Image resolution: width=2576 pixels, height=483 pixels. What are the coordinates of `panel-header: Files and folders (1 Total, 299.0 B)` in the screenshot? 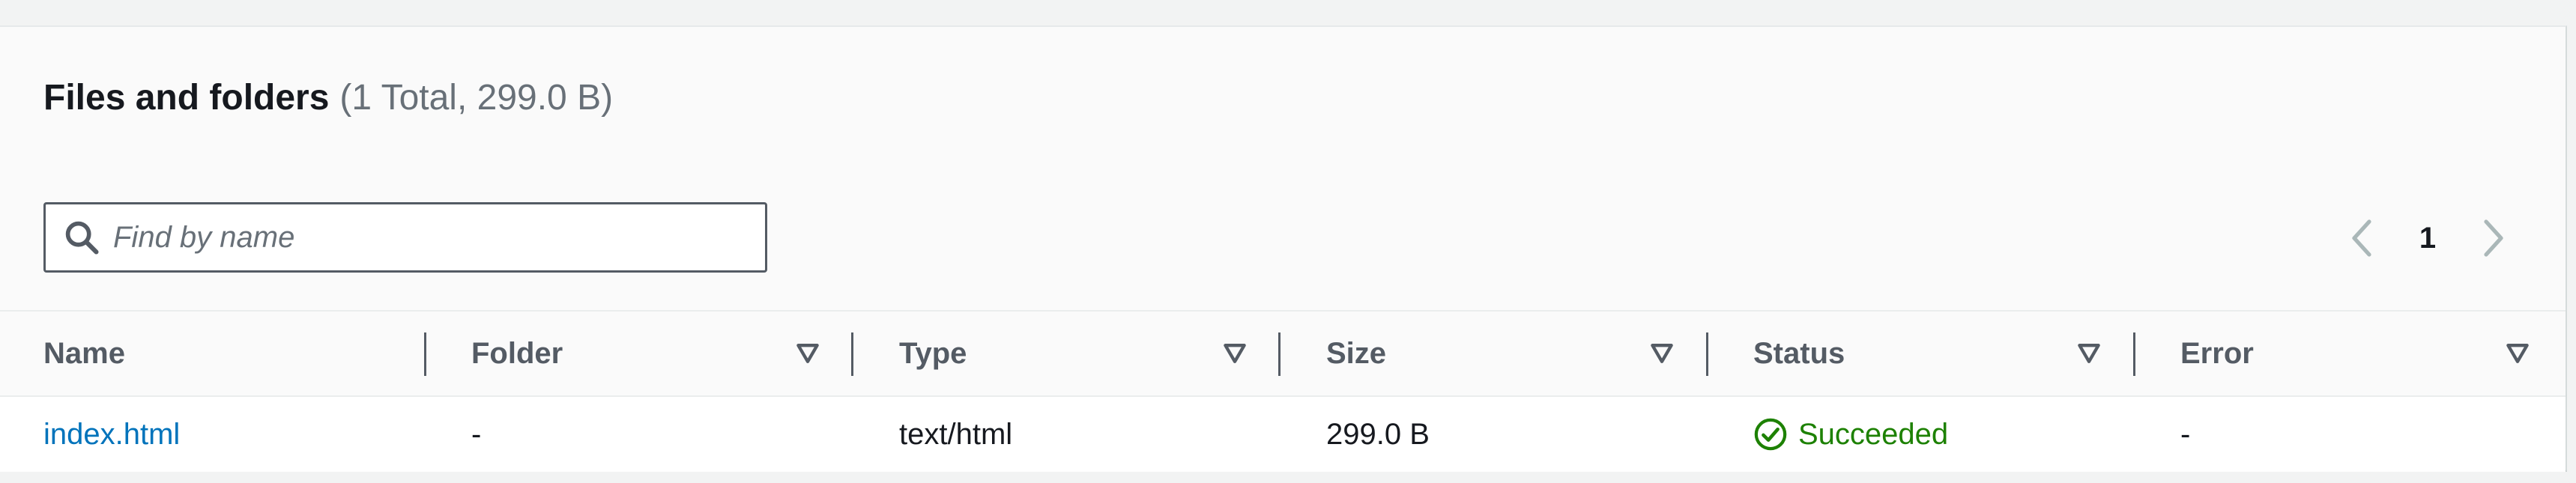 It's located at (328, 97).